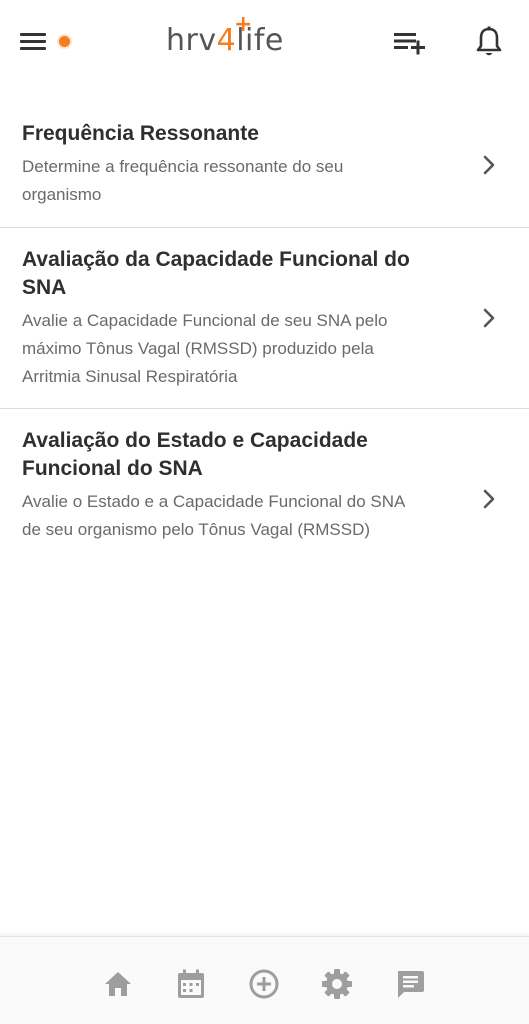 This screenshot has height=1024, width=529. I want to click on home-icon, so click(118, 984).